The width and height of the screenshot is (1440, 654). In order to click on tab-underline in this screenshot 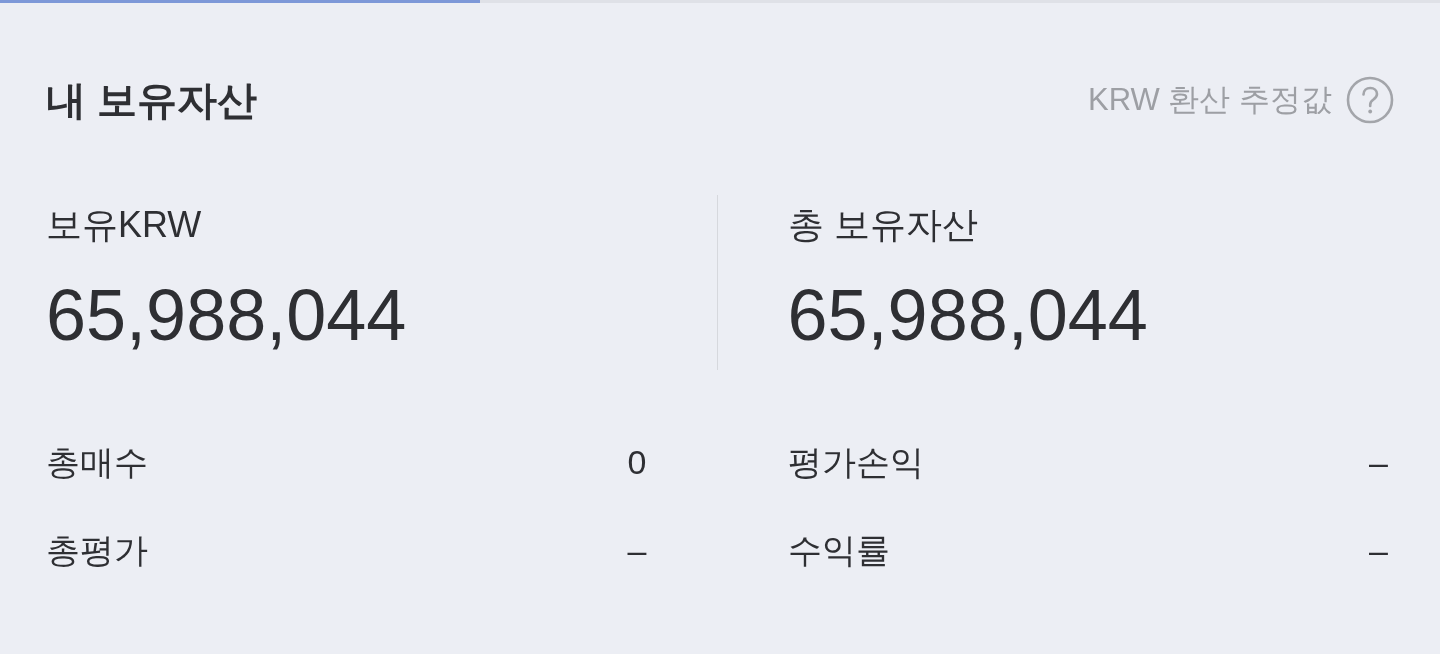, I will do `click(240, 1)`.